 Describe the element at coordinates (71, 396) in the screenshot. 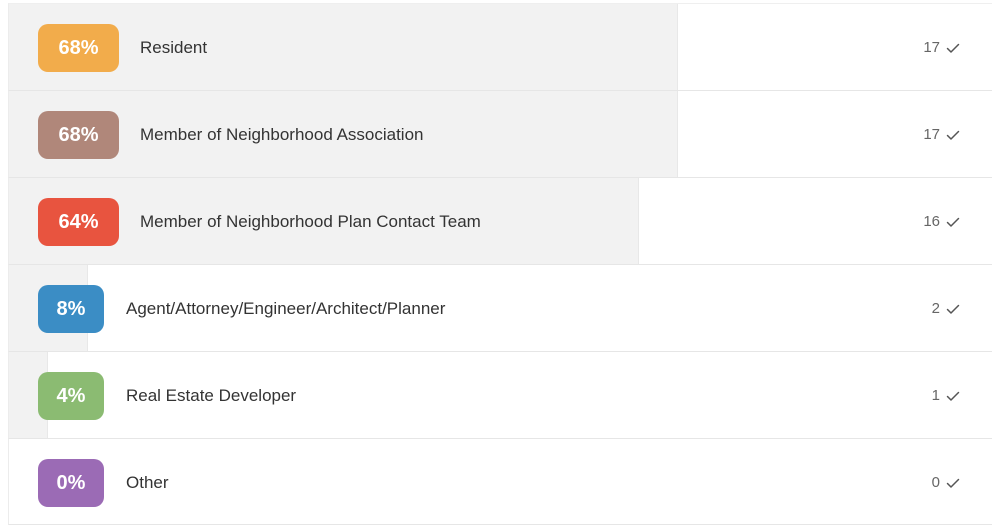

I see `percent-badge: 4%` at that location.